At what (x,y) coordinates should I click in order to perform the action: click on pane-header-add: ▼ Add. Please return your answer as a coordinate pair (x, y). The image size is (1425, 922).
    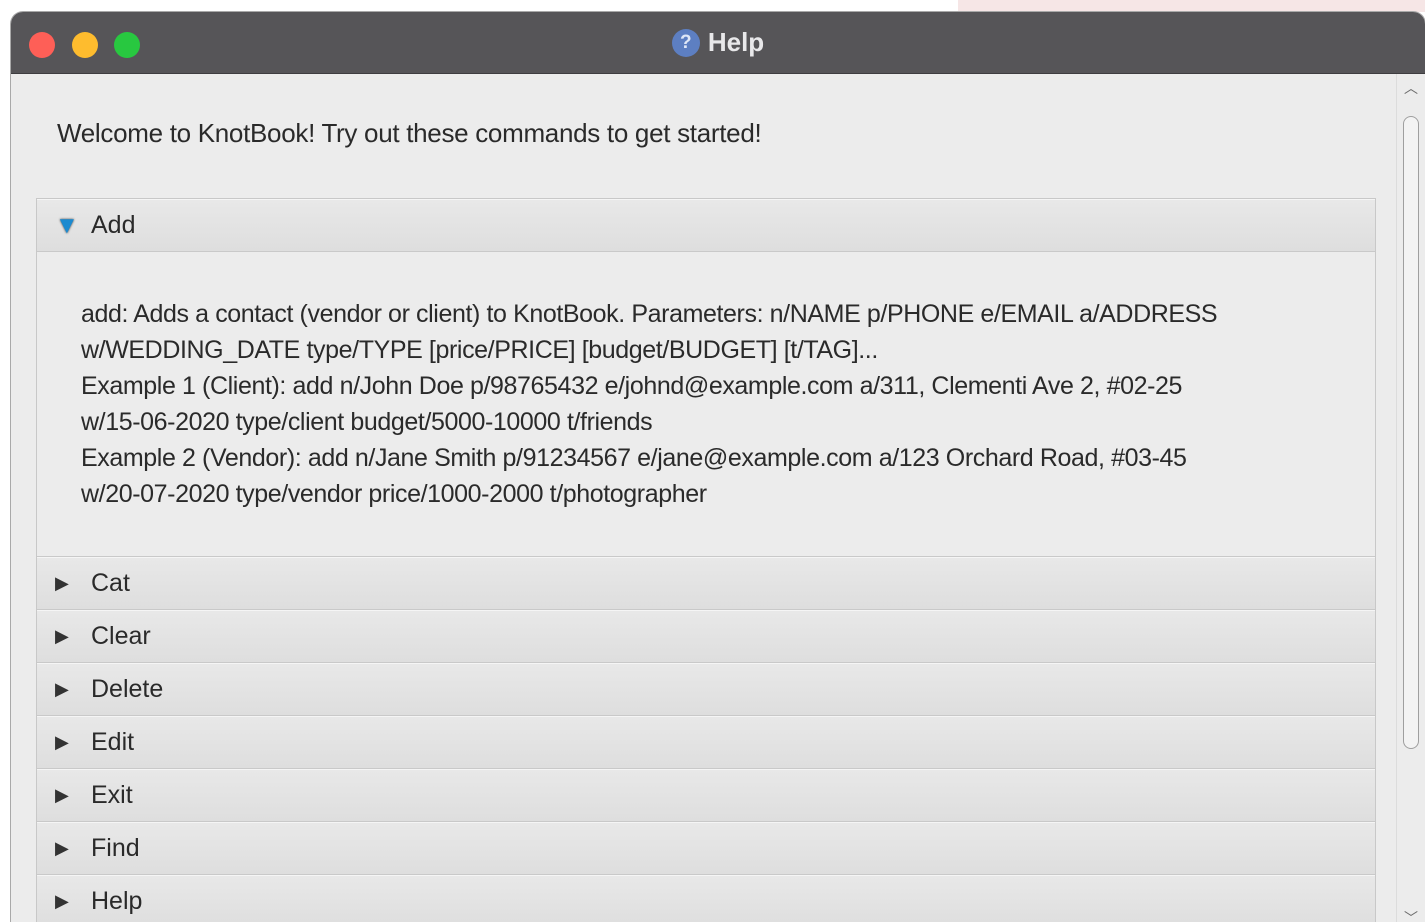
    Looking at the image, I should click on (706, 225).